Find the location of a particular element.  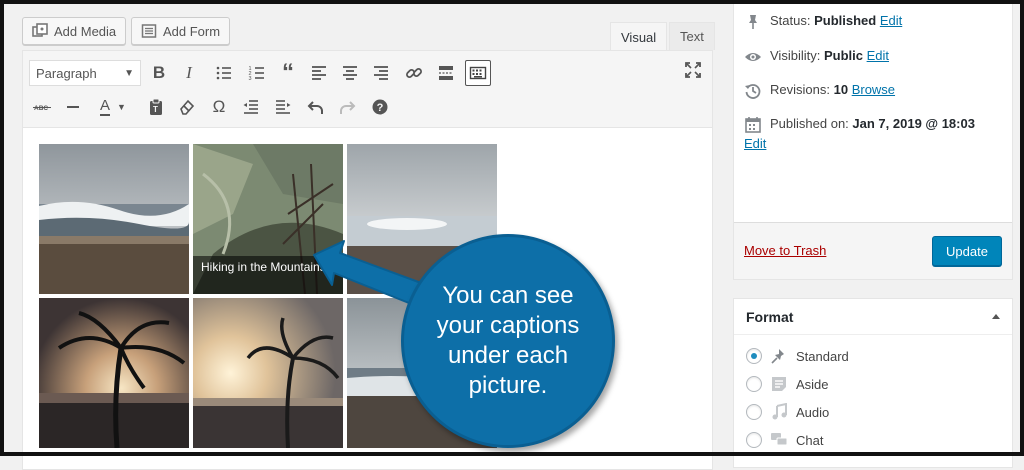

revisions-value: 10 is located at coordinates (841, 89).